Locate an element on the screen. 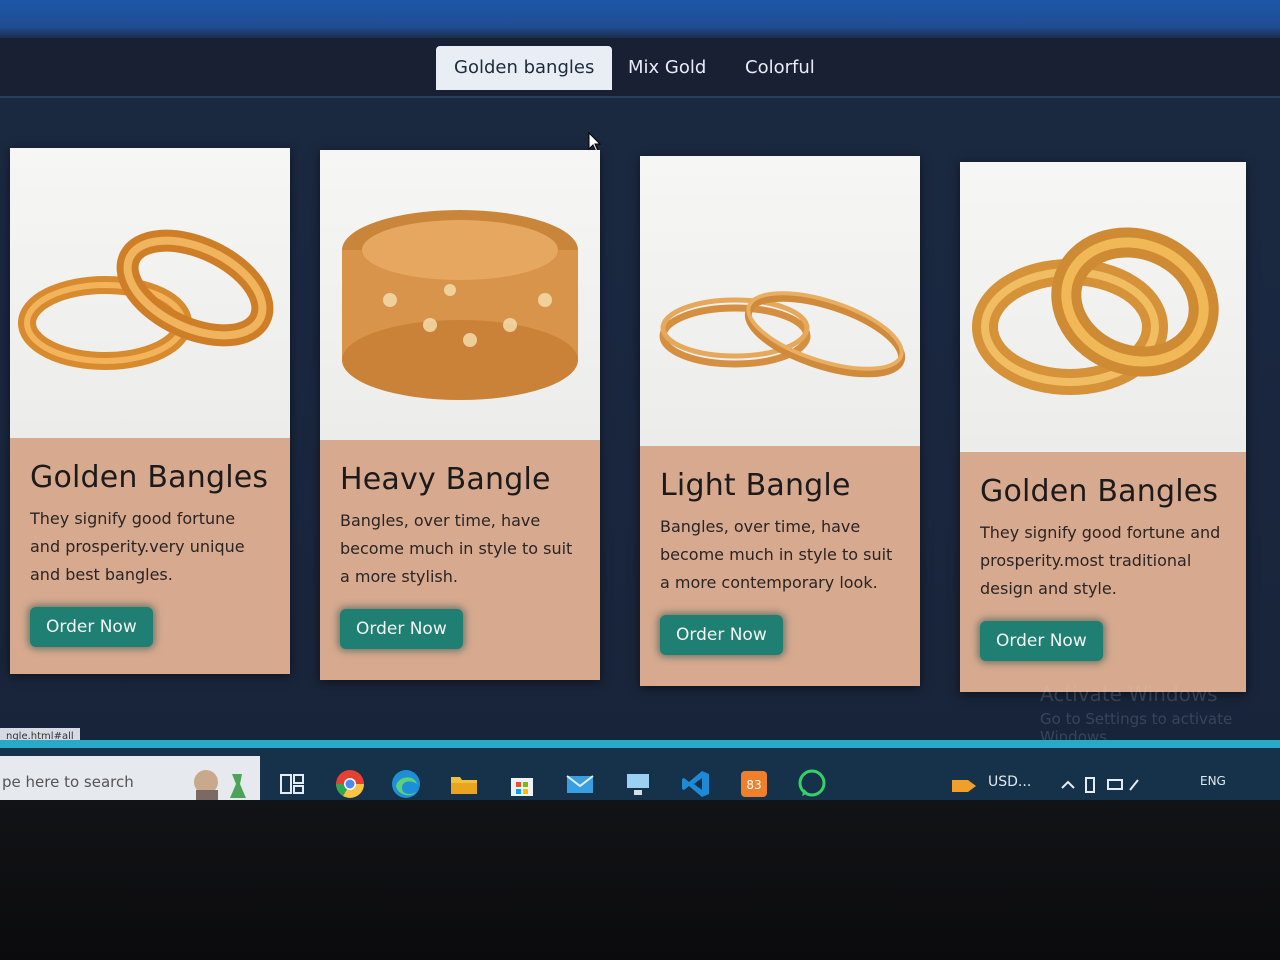 The height and width of the screenshot is (960, 1280). browser-top-strip is located at coordinates (640, 19).